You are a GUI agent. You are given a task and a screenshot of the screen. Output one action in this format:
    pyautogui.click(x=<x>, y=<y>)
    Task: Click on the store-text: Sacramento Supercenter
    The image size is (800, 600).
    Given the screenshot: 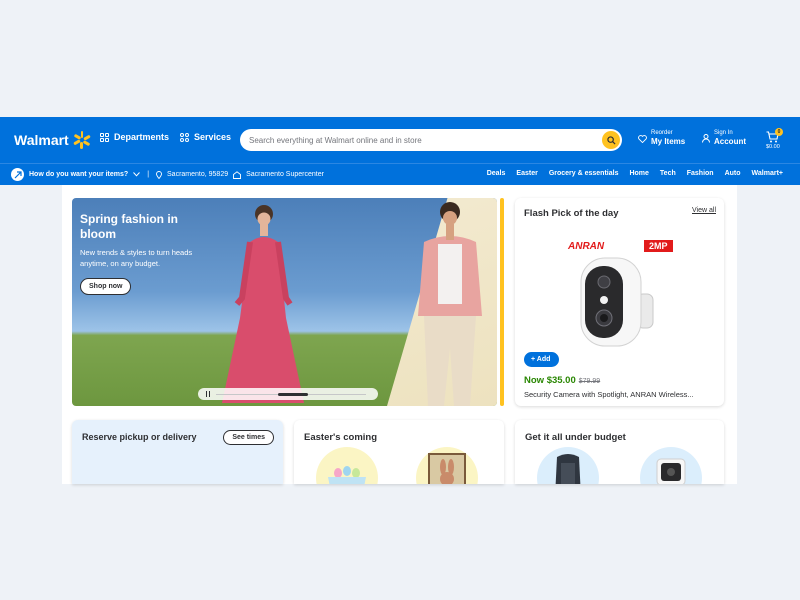 What is the action you would take?
    pyautogui.click(x=285, y=174)
    